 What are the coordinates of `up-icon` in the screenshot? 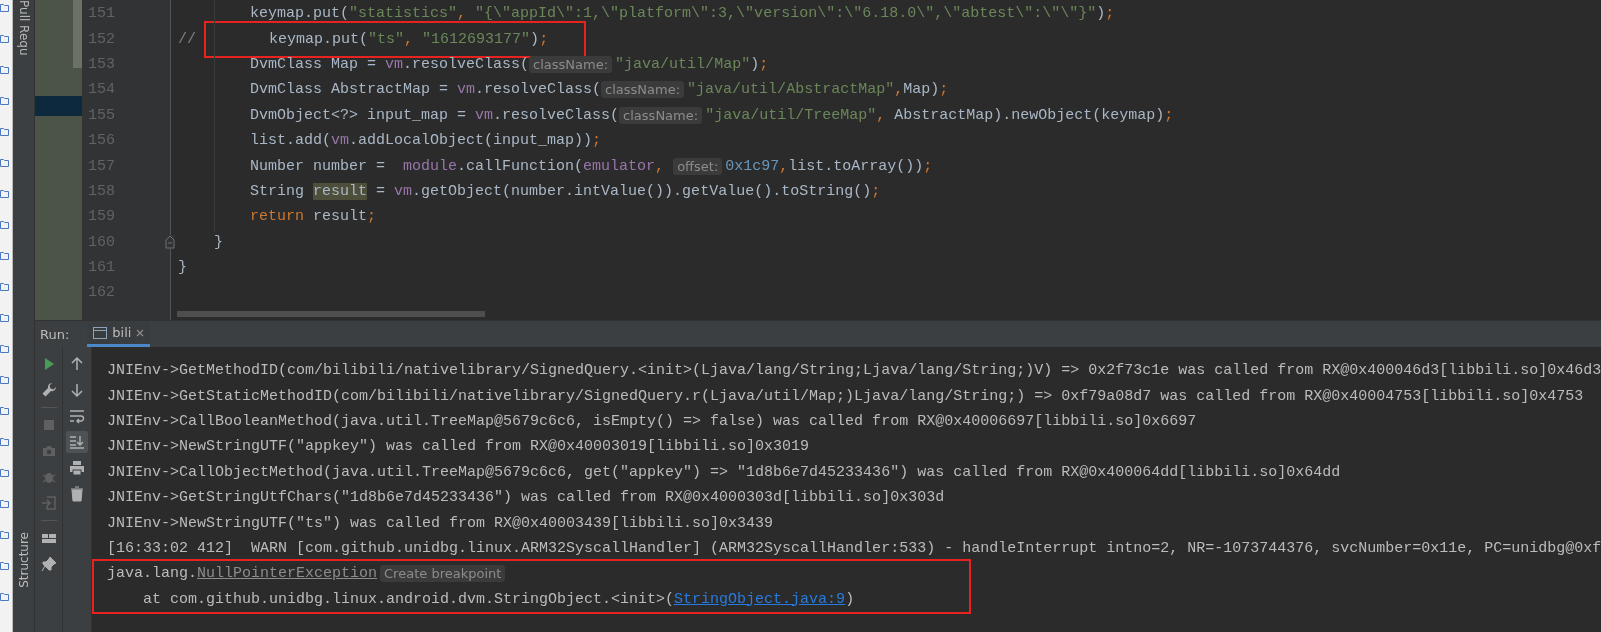 It's located at (77, 364).